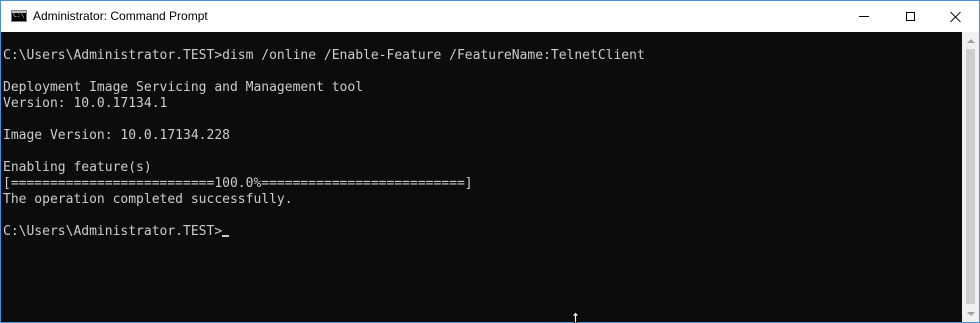  I want to click on console-line-enabling: Enabling feature(s), so click(77, 167).